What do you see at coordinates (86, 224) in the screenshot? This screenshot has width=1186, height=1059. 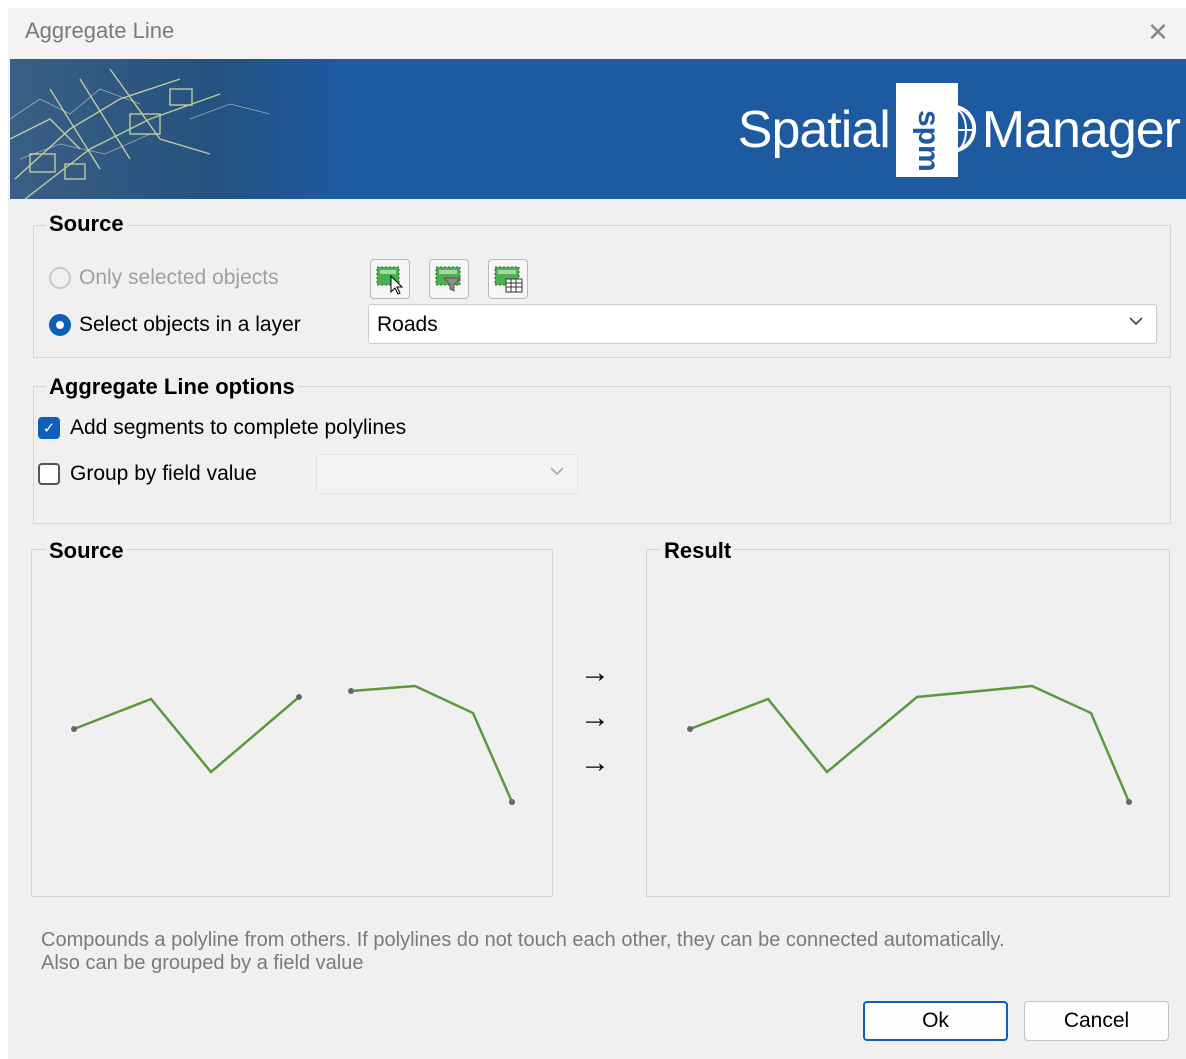 I see `source-legend: Source` at bounding box center [86, 224].